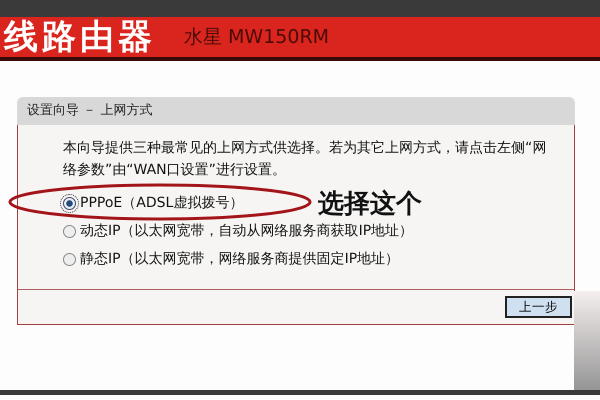 The height and width of the screenshot is (400, 600). I want to click on product-title: 线路由器, so click(80, 37).